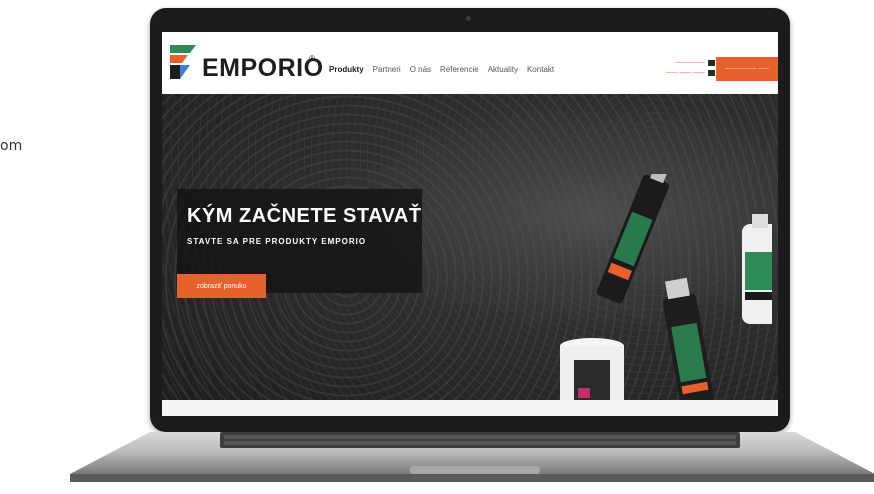 This screenshot has width=874, height=494. I want to click on hero-subtitle: STAVTE SA PRE PRODUKTY EMPORIO, so click(277, 241).